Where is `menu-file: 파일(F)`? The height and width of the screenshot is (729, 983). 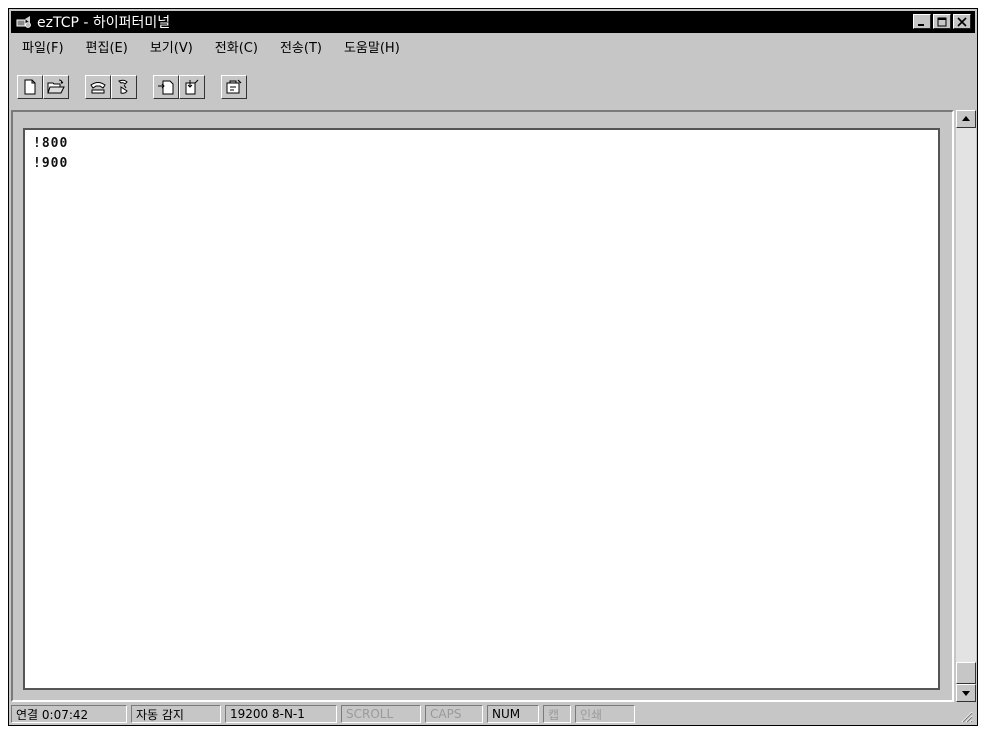 menu-file: 파일(F) is located at coordinates (43, 46).